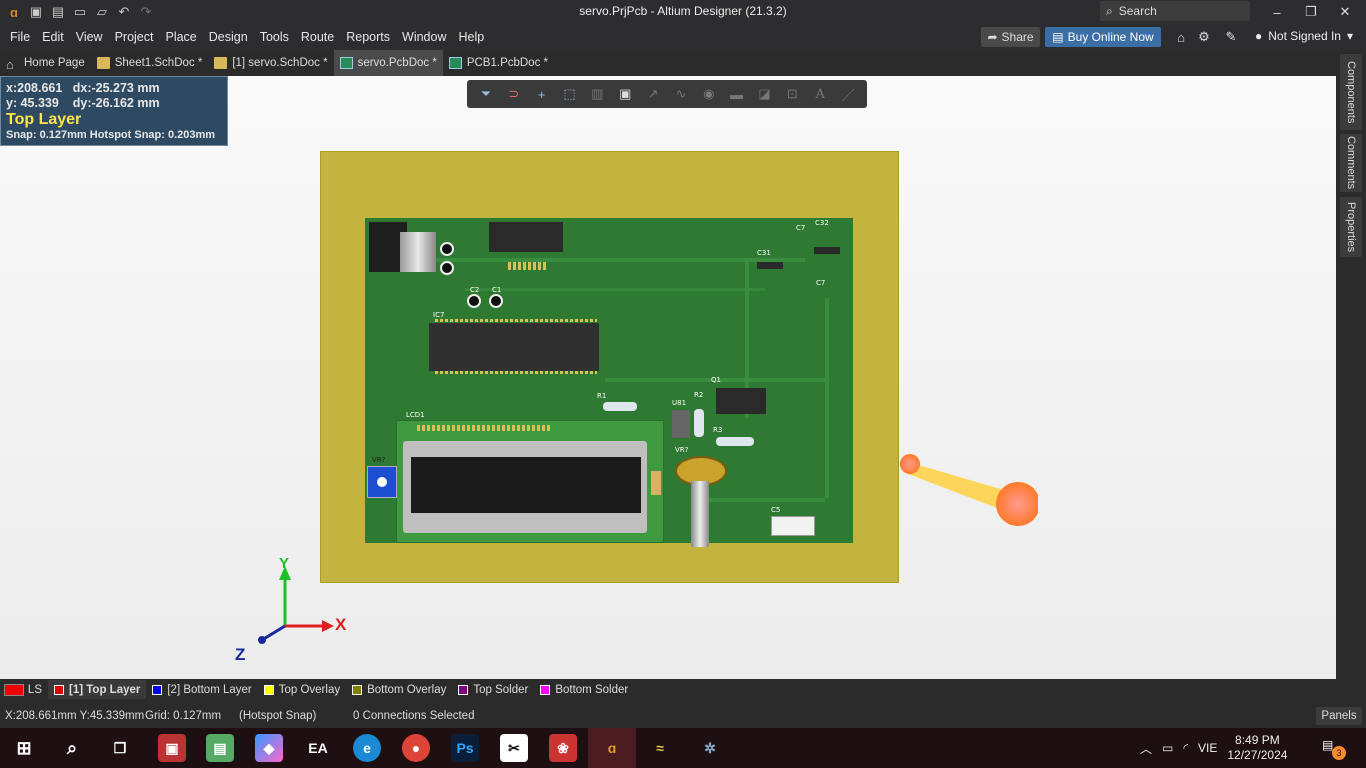  I want to click on align-icon: ▥, so click(597, 94).